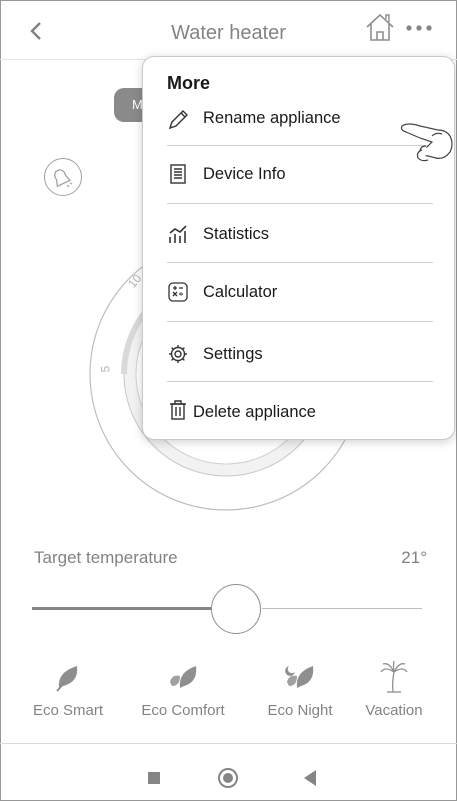 Image resolution: width=457 pixels, height=801 pixels. Describe the element at coordinates (254, 412) in the screenshot. I see `menu-item-label: Delete appliance` at that location.